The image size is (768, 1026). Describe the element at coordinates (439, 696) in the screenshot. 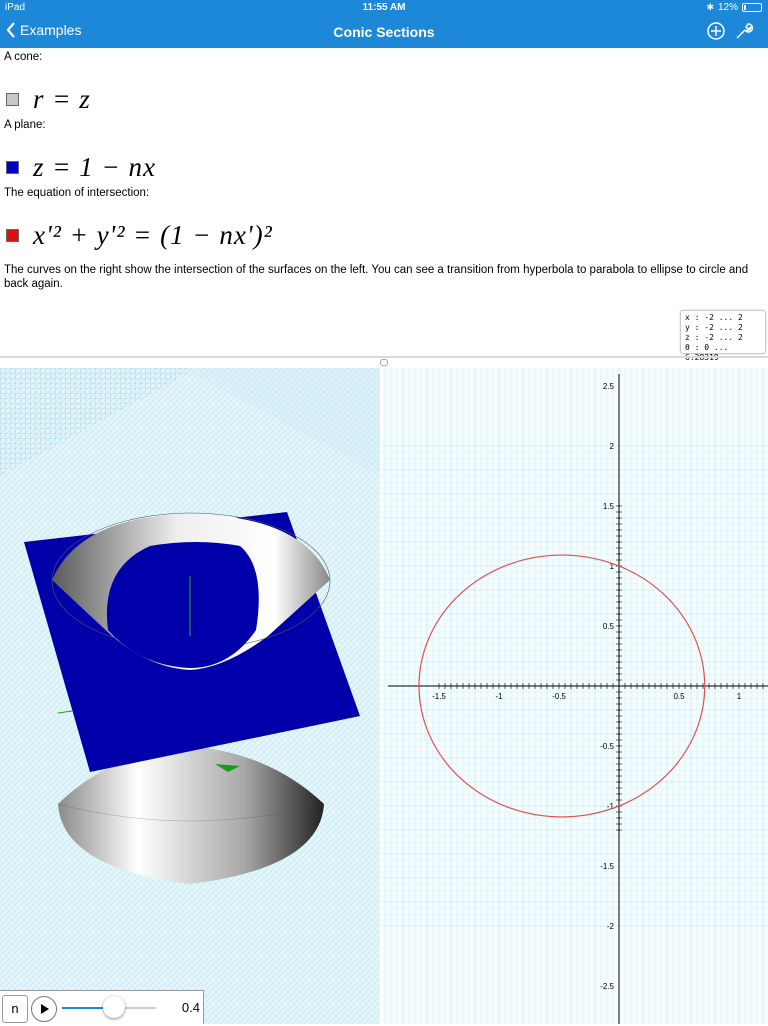

I see `x-tick-label: -1.5` at that location.